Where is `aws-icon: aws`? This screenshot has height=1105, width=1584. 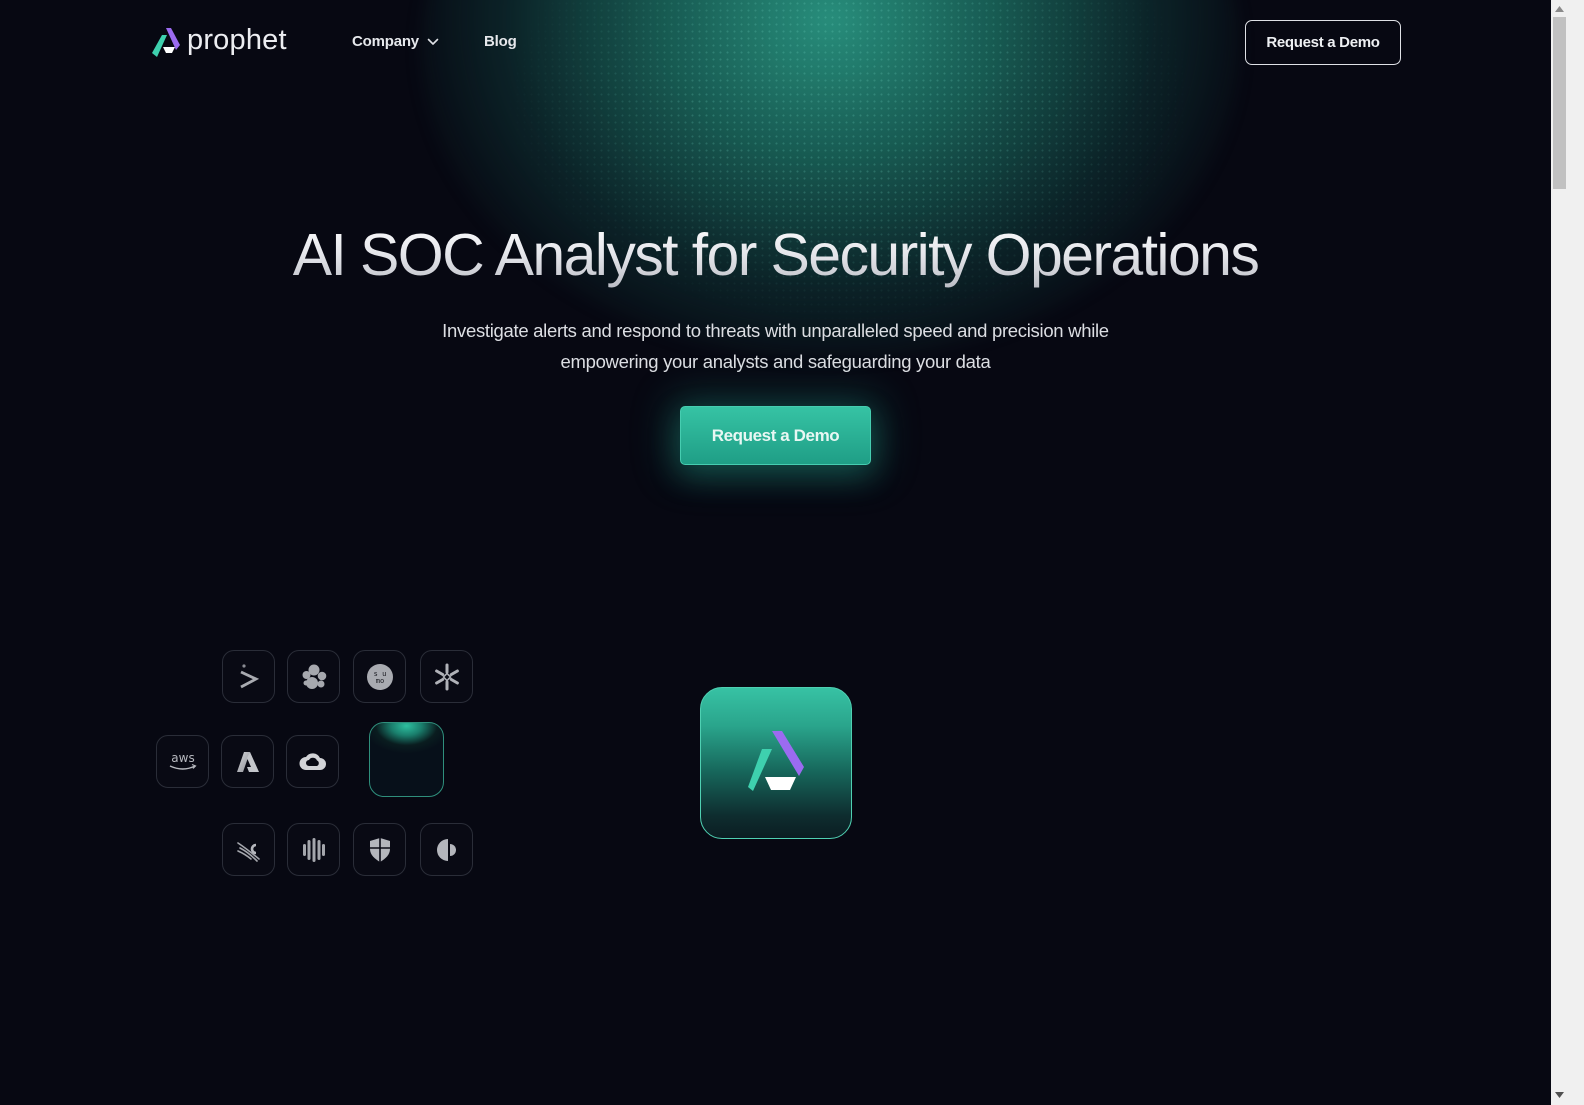
aws-icon: aws is located at coordinates (183, 760).